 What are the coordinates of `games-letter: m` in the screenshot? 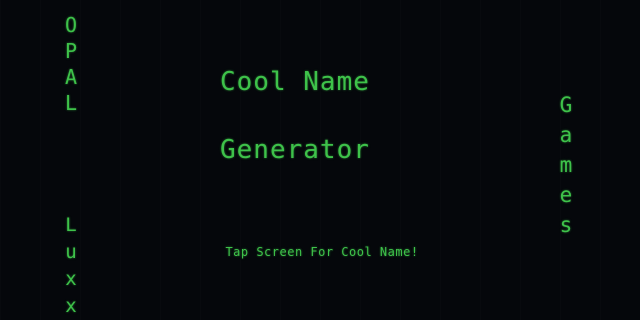 It's located at (566, 165).